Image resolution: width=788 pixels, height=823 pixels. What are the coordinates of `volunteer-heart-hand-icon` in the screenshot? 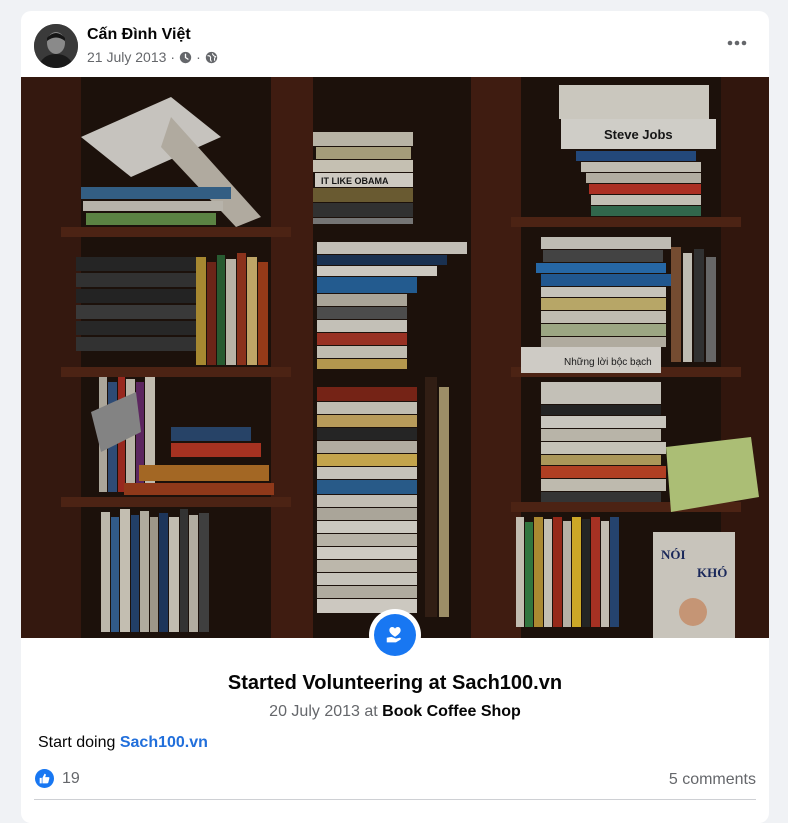 It's located at (395, 635).